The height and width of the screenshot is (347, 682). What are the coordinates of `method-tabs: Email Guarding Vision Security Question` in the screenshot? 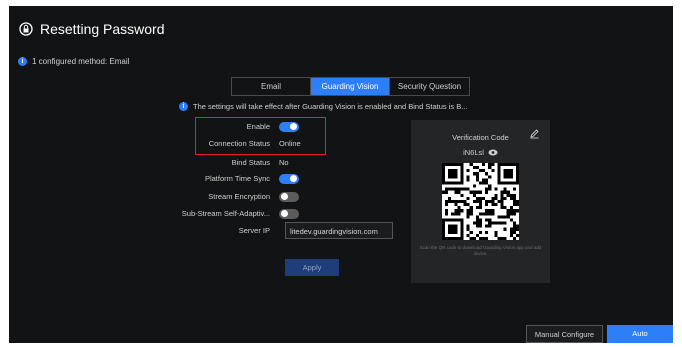 It's located at (350, 86).